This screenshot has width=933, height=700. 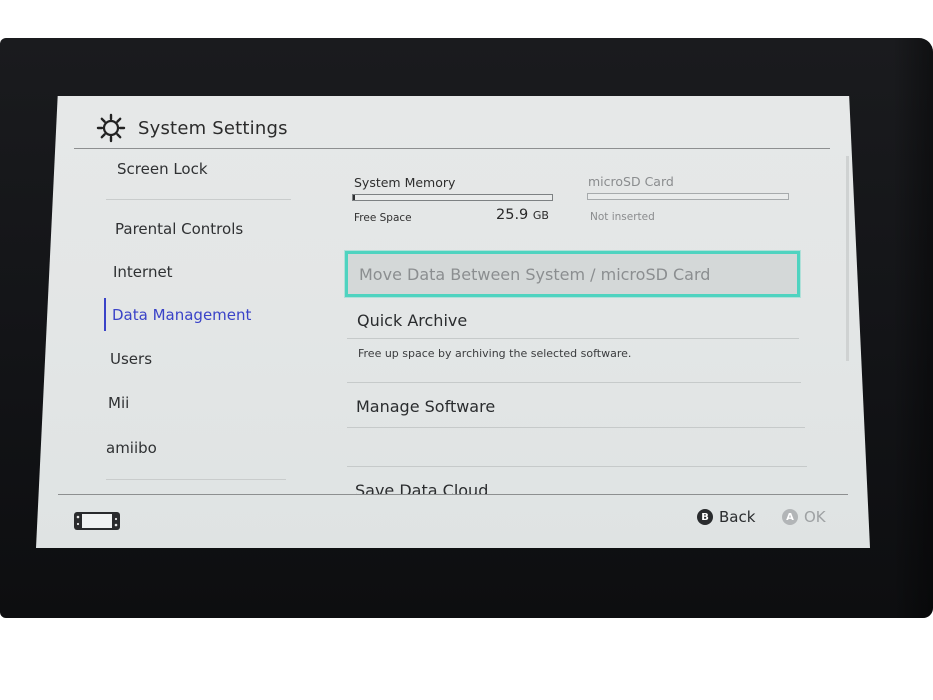 I want to click on free-space-label: Free Space, so click(x=383, y=218).